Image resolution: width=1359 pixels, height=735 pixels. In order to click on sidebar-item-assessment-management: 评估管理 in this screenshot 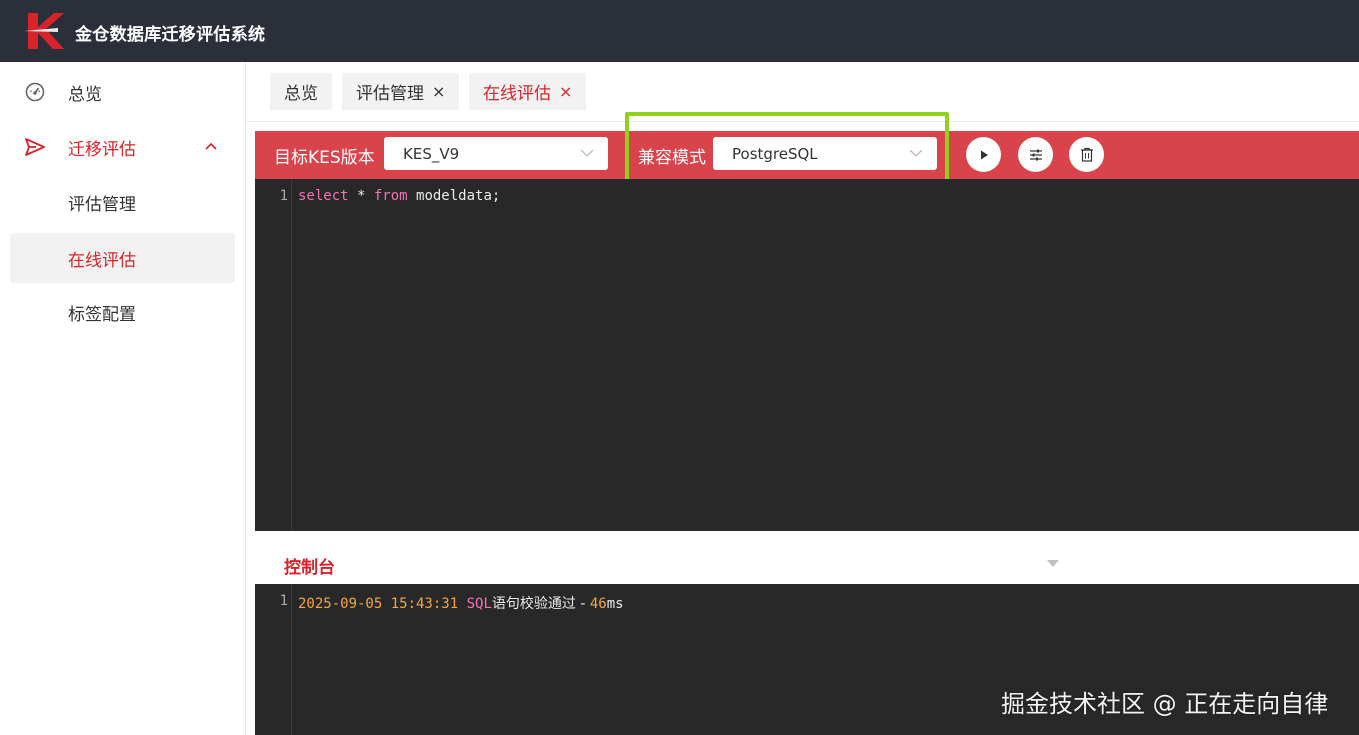, I will do `click(122, 202)`.